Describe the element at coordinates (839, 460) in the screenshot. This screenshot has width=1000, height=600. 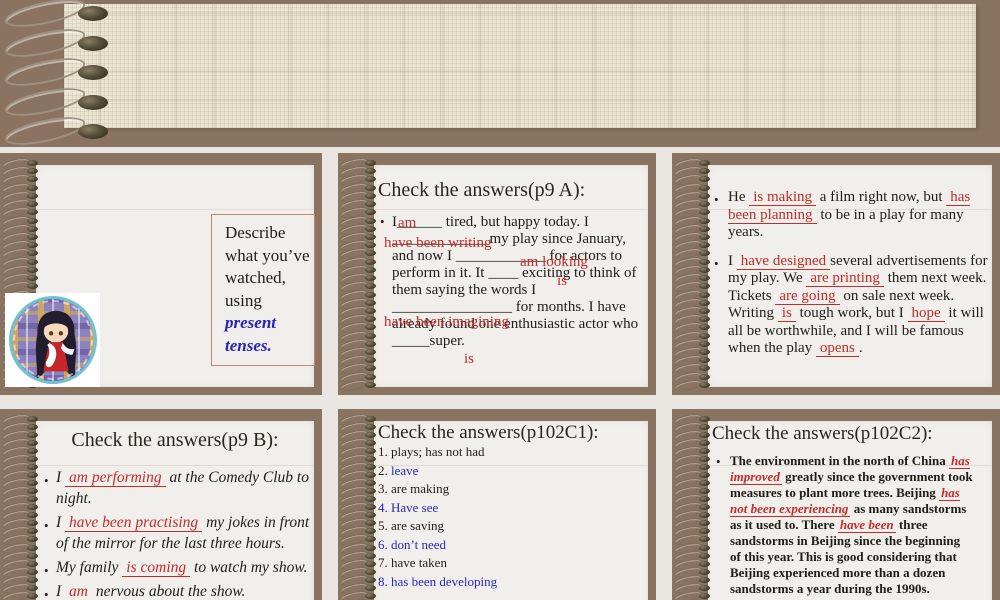
I see `text-segment: The environment in the north of China` at that location.